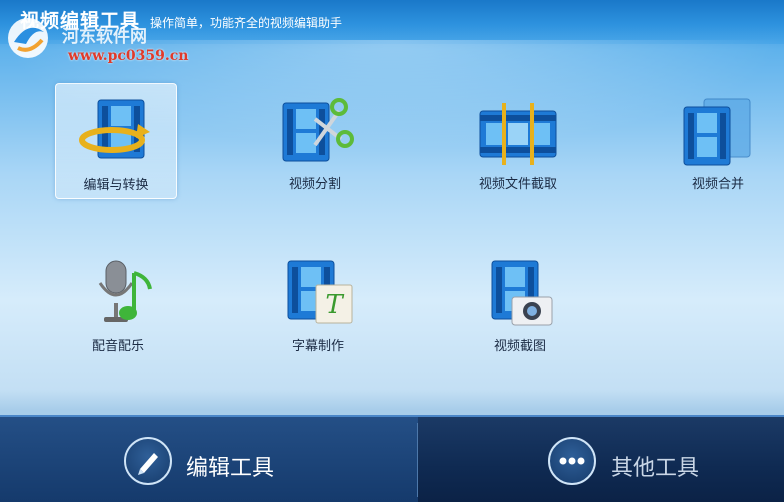  Describe the element at coordinates (128, 56) in the screenshot. I see `watermark-url: www.pc0359.cn` at that location.